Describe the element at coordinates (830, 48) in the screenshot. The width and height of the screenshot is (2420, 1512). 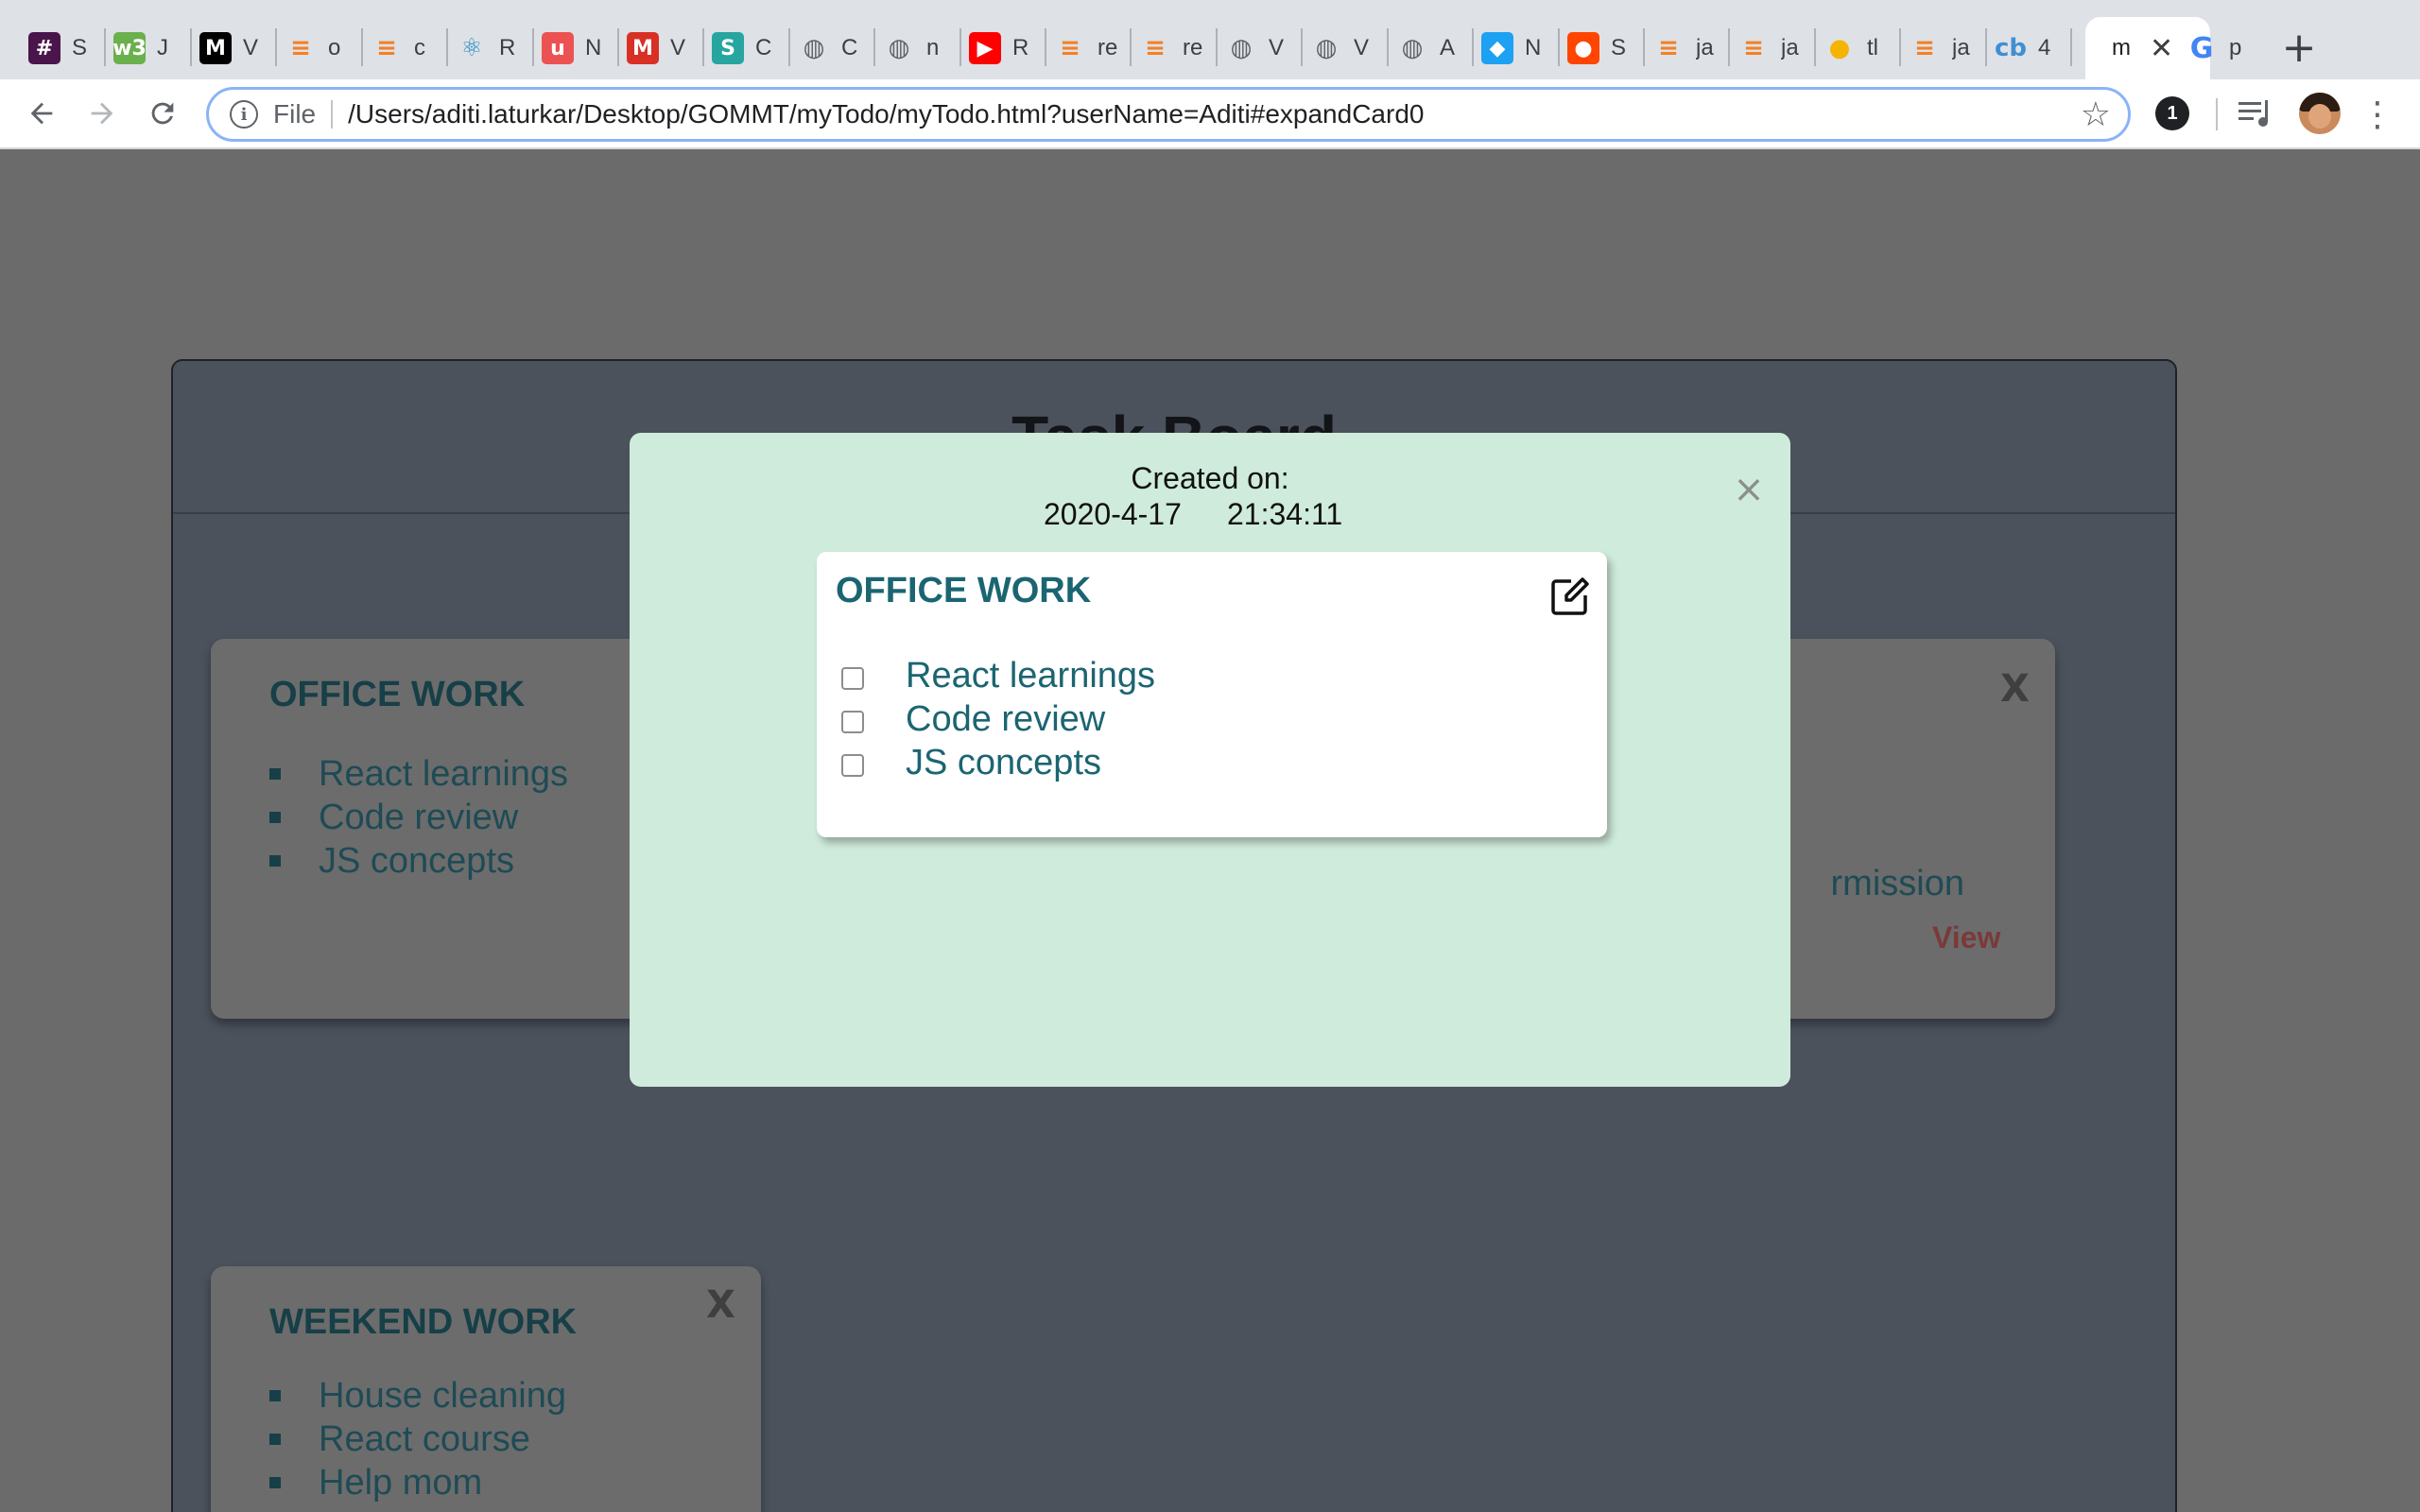
I see `browser-tab: ◍ C` at that location.